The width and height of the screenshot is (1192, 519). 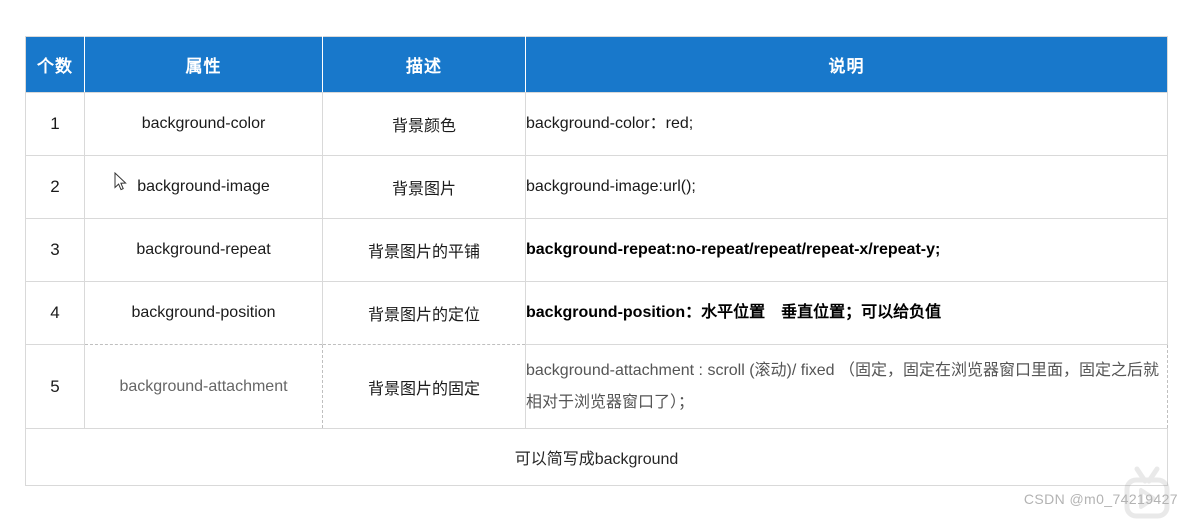 I want to click on summary-text: 可以简写成background, so click(x=596, y=457).